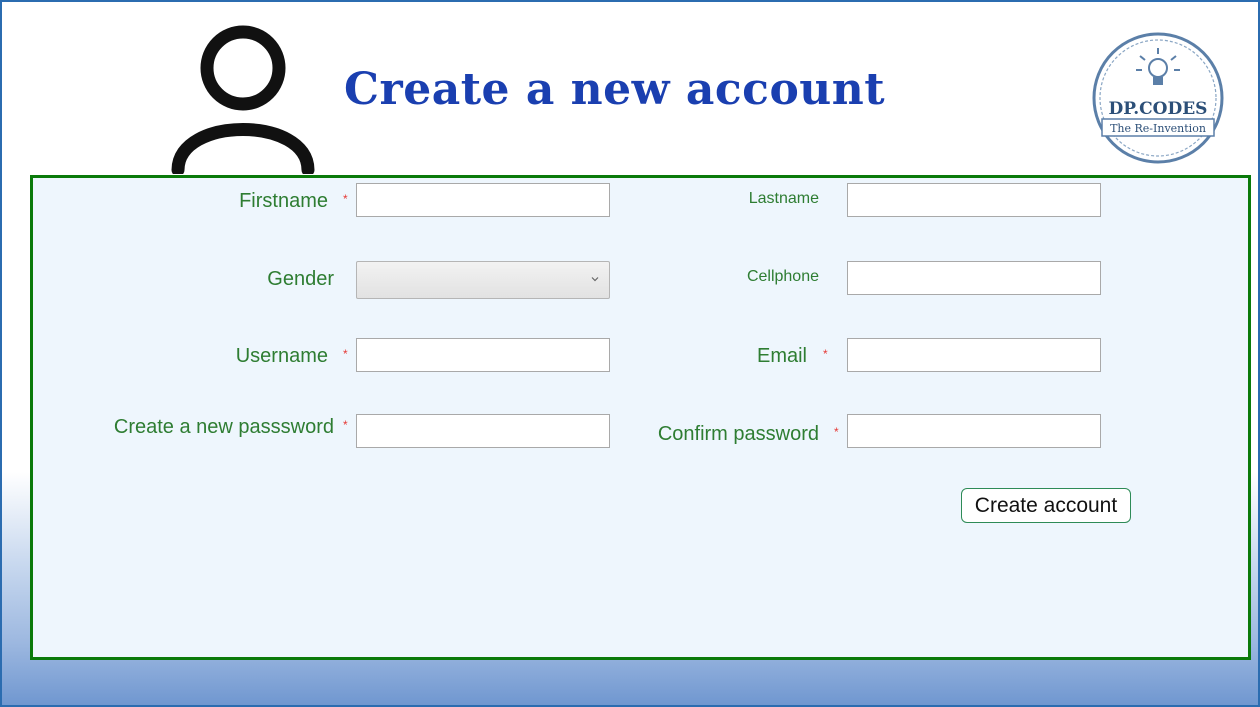 The image size is (1260, 707). What do you see at coordinates (974, 278) in the screenshot?
I see `cellphone-input` at bounding box center [974, 278].